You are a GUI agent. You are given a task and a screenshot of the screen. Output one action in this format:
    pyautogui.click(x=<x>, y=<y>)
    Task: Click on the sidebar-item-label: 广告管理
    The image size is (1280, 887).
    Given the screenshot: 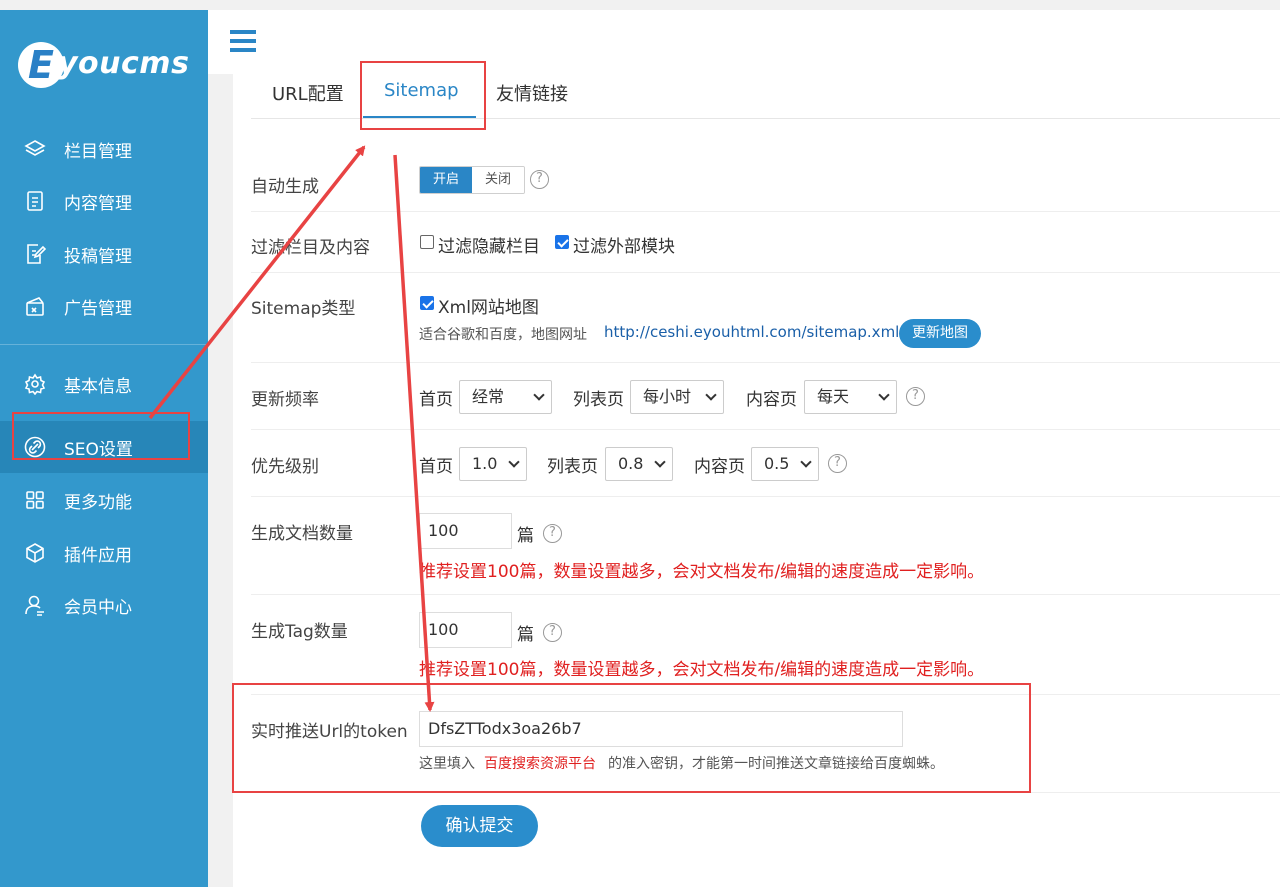 What is the action you would take?
    pyautogui.click(x=98, y=308)
    